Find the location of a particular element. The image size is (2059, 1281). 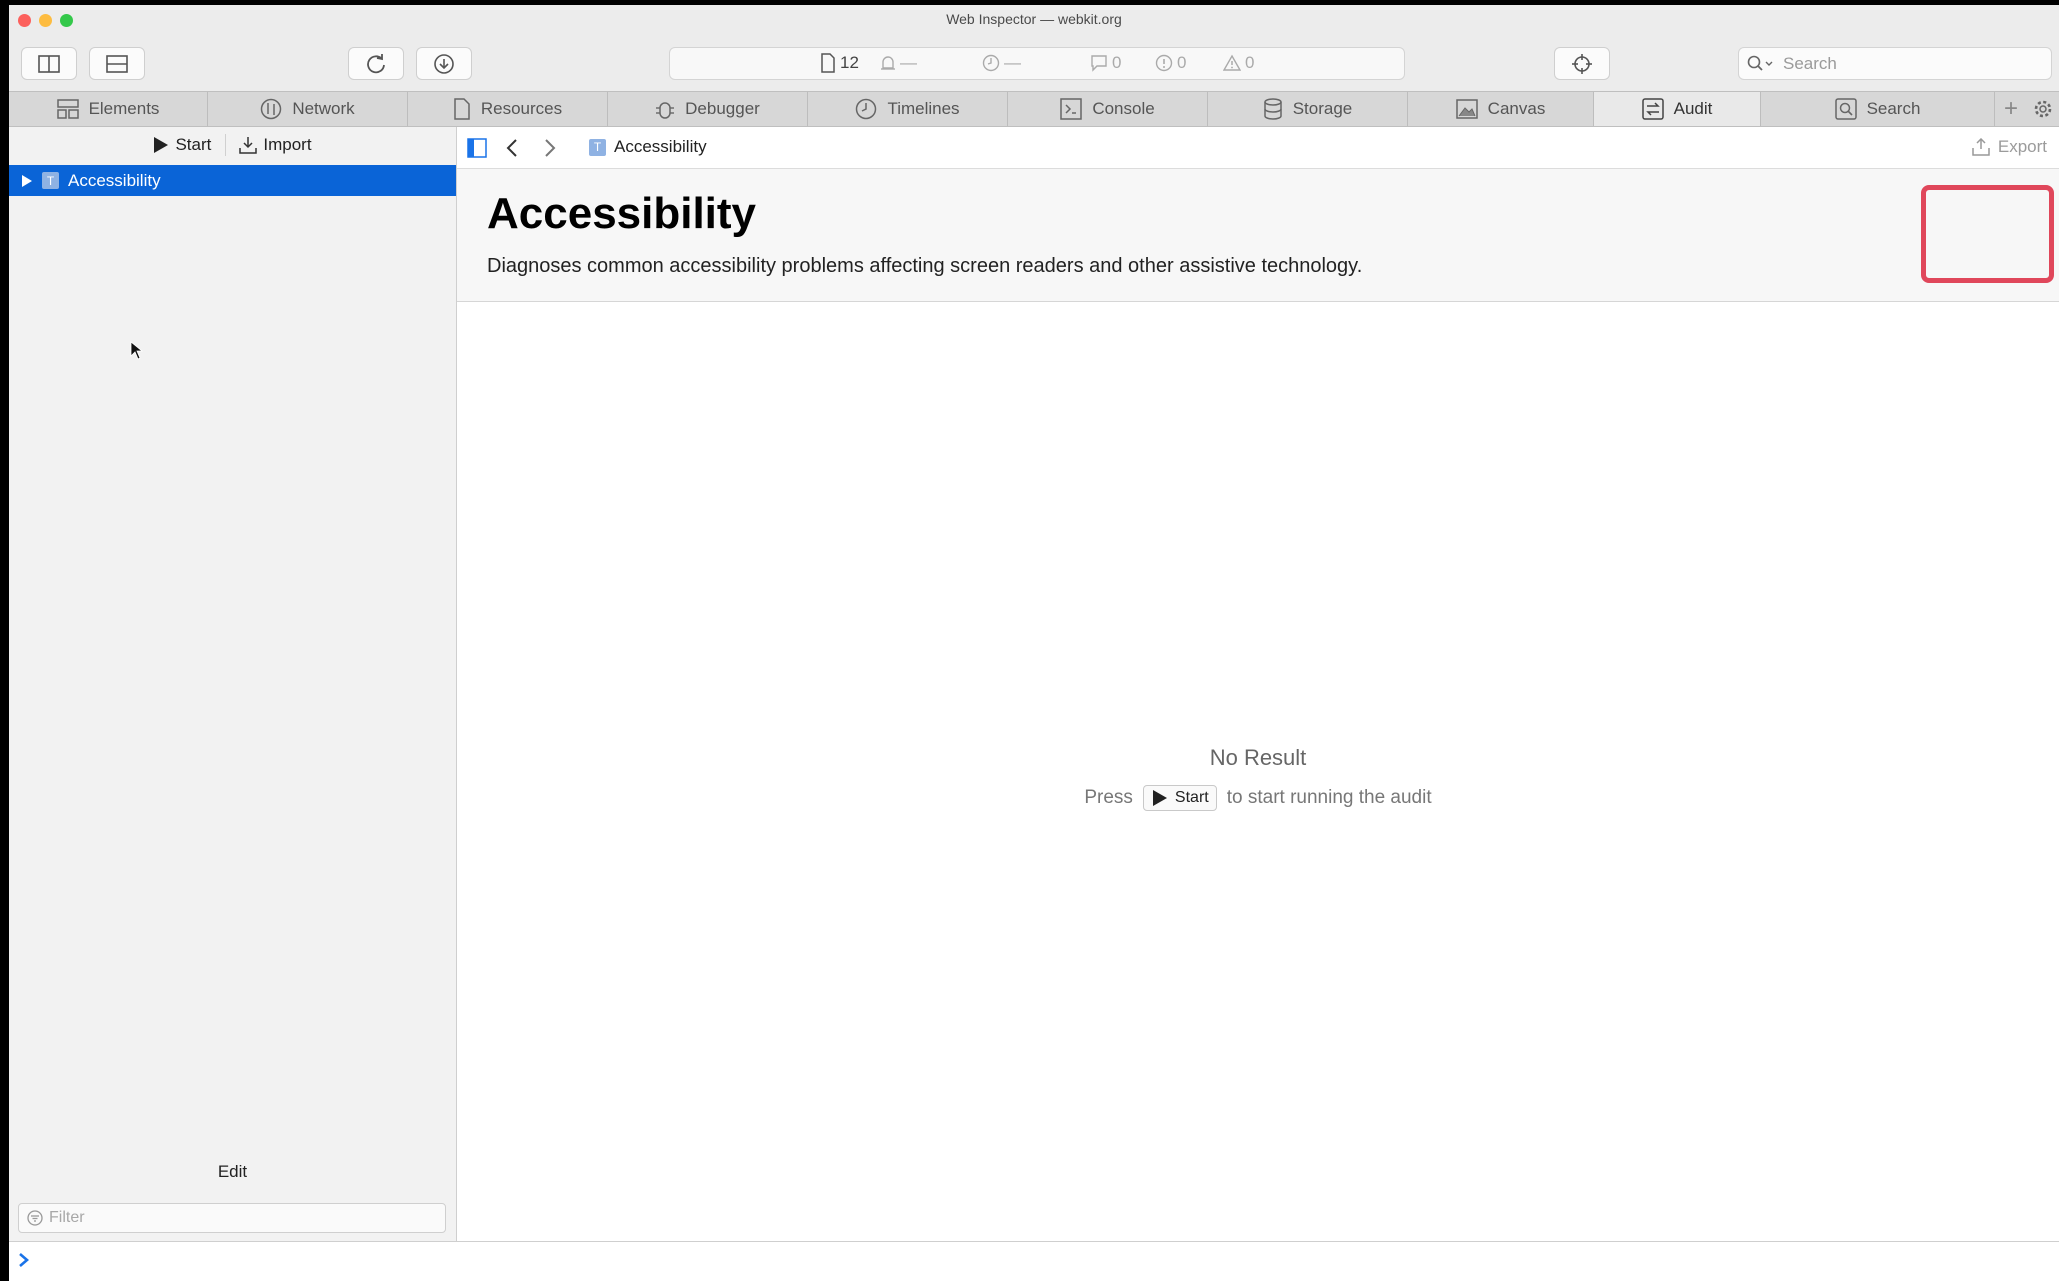

timer-icon is located at coordinates (991, 63).